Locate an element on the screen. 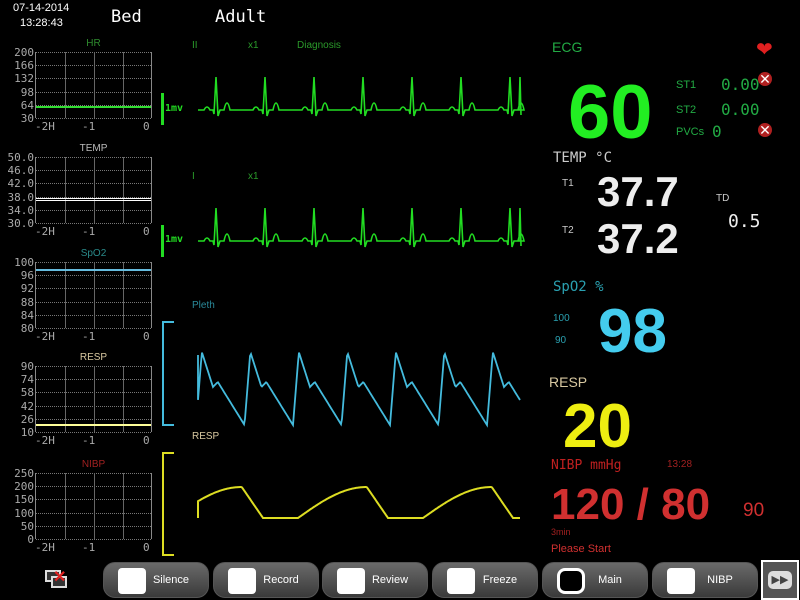 This screenshot has width=800, height=600. t1-label: T1 is located at coordinates (568, 183).